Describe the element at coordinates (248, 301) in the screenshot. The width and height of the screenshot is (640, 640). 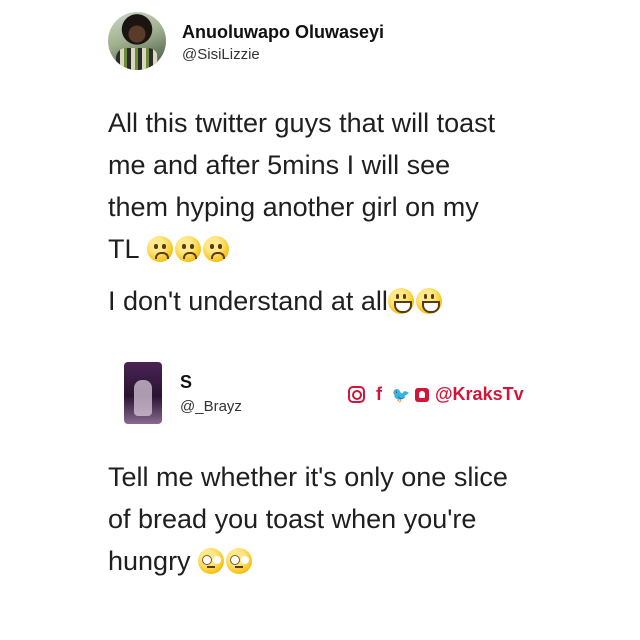
I see `tweet-line: I don't understand at all` at that location.